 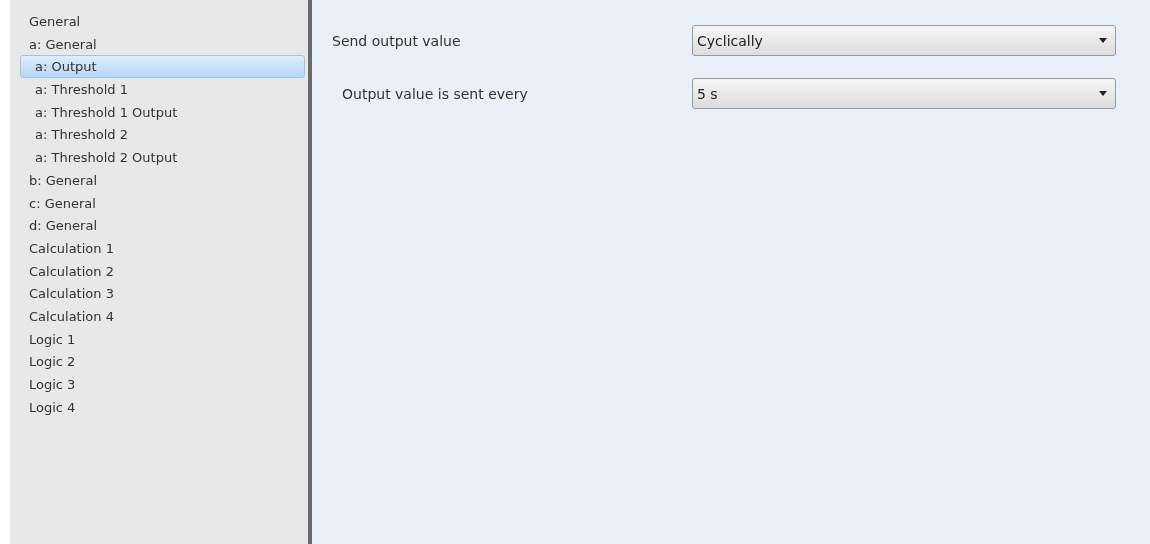 I want to click on sidebar-item: Calculation 2, so click(x=157, y=271).